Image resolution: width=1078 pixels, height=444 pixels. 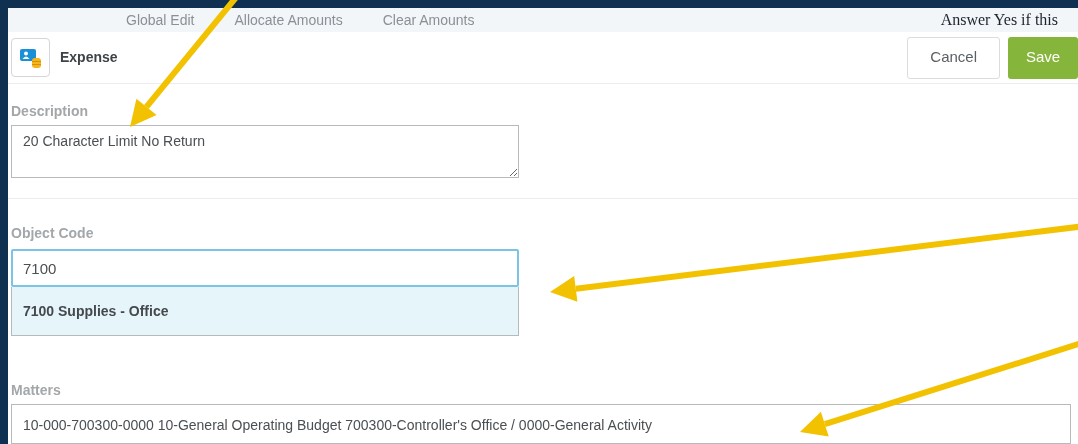 I want to click on dialog-title: Expense, so click(x=89, y=57).